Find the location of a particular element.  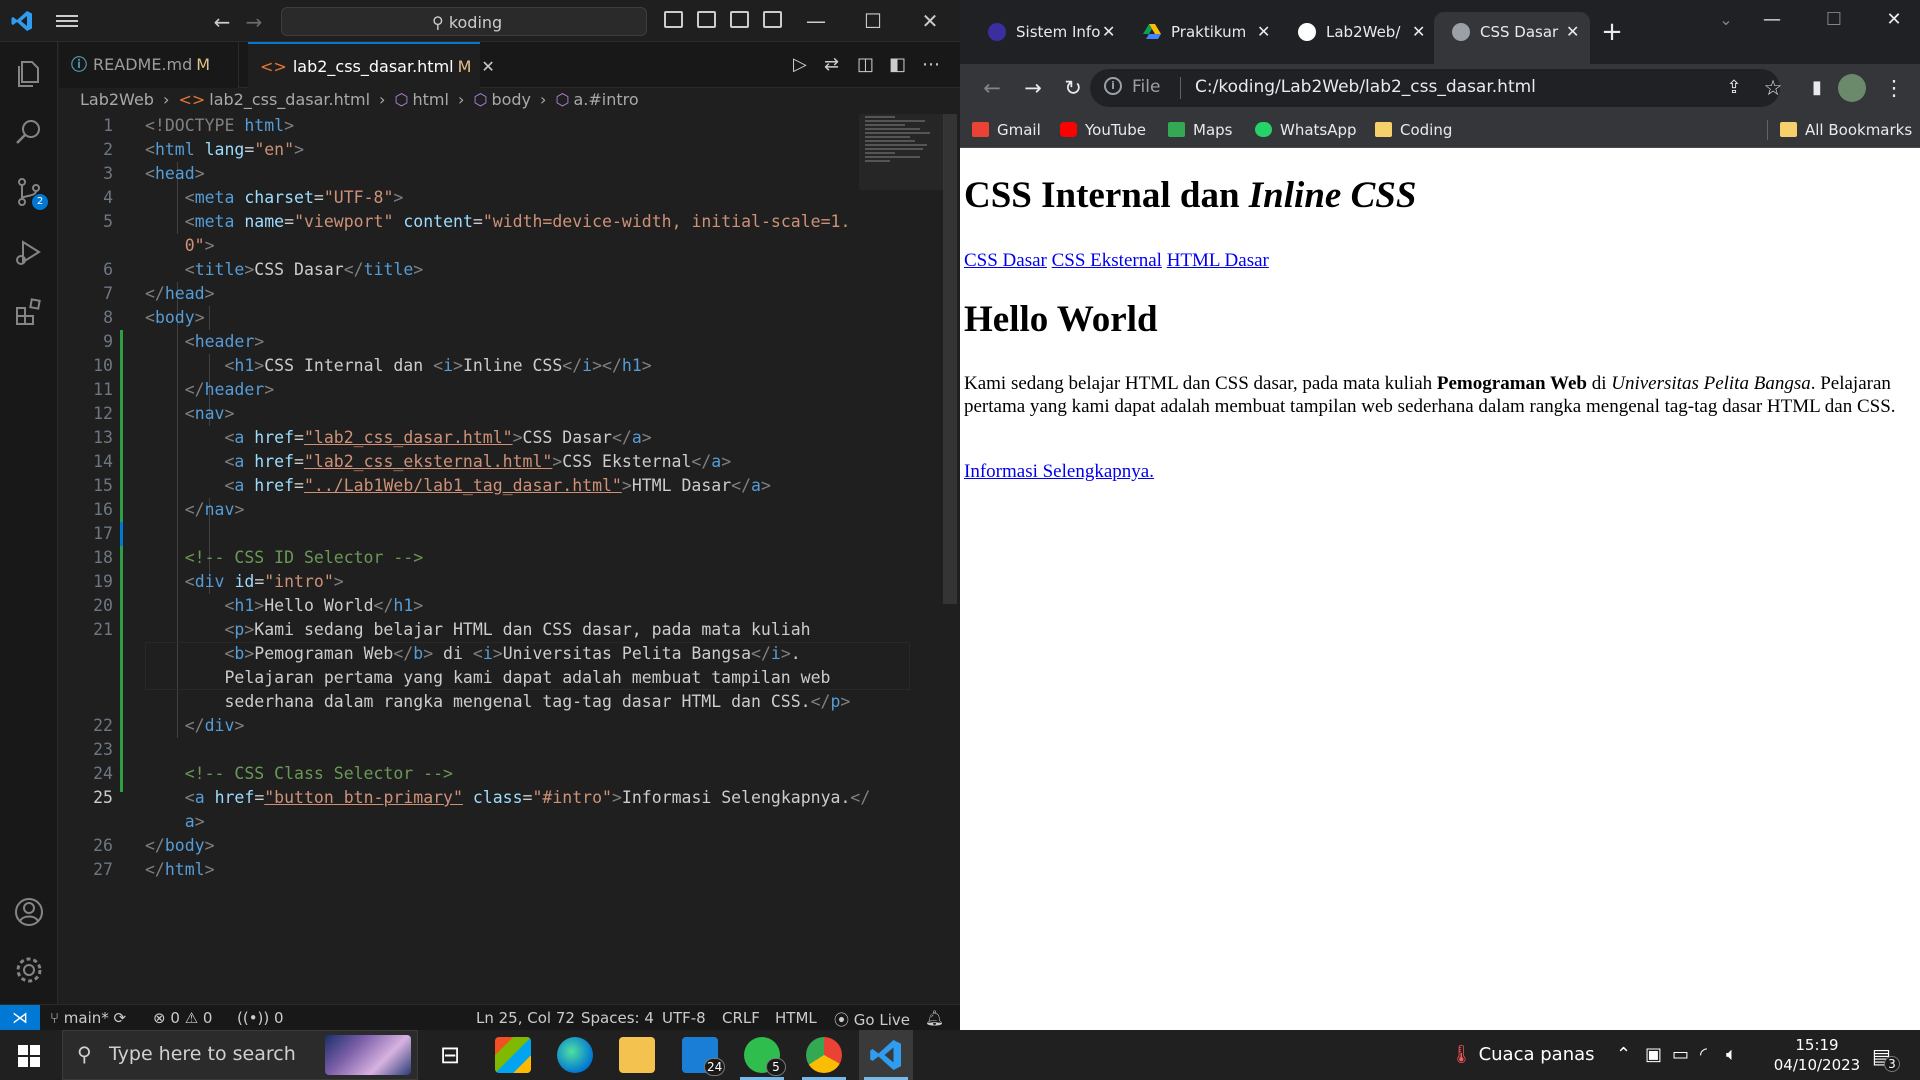

ports-status: ((•)) 0 is located at coordinates (260, 1018).